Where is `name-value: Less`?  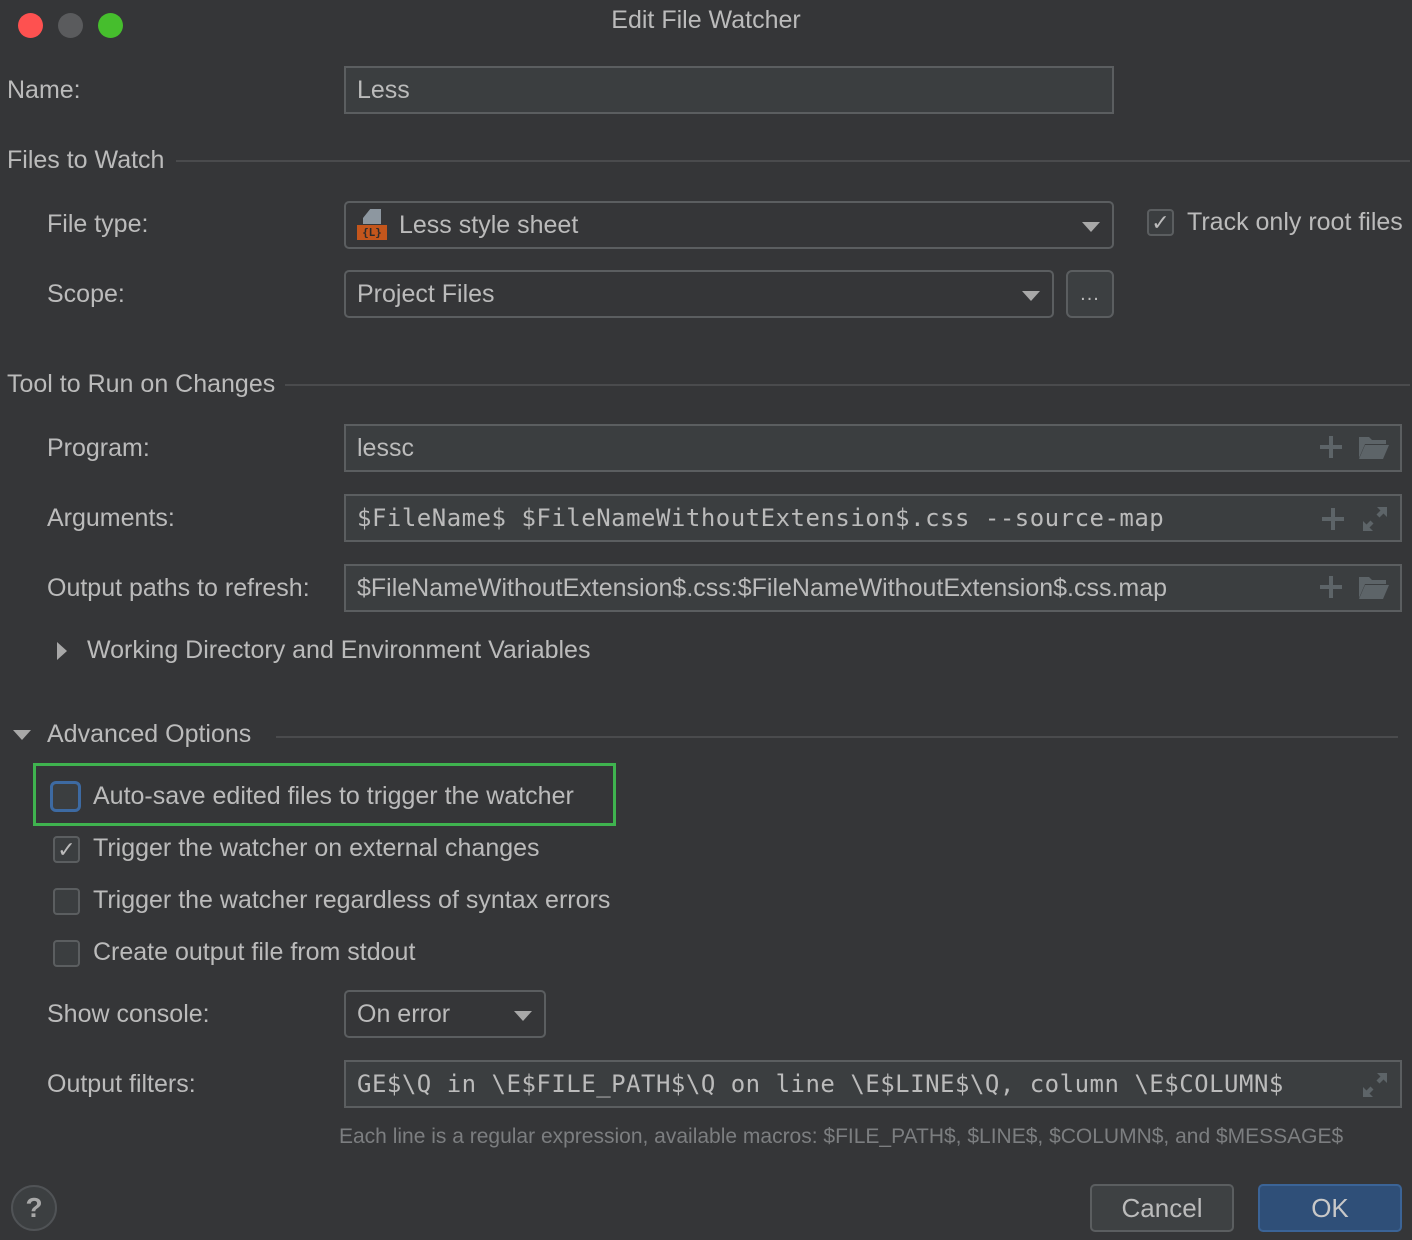 name-value: Less is located at coordinates (383, 89).